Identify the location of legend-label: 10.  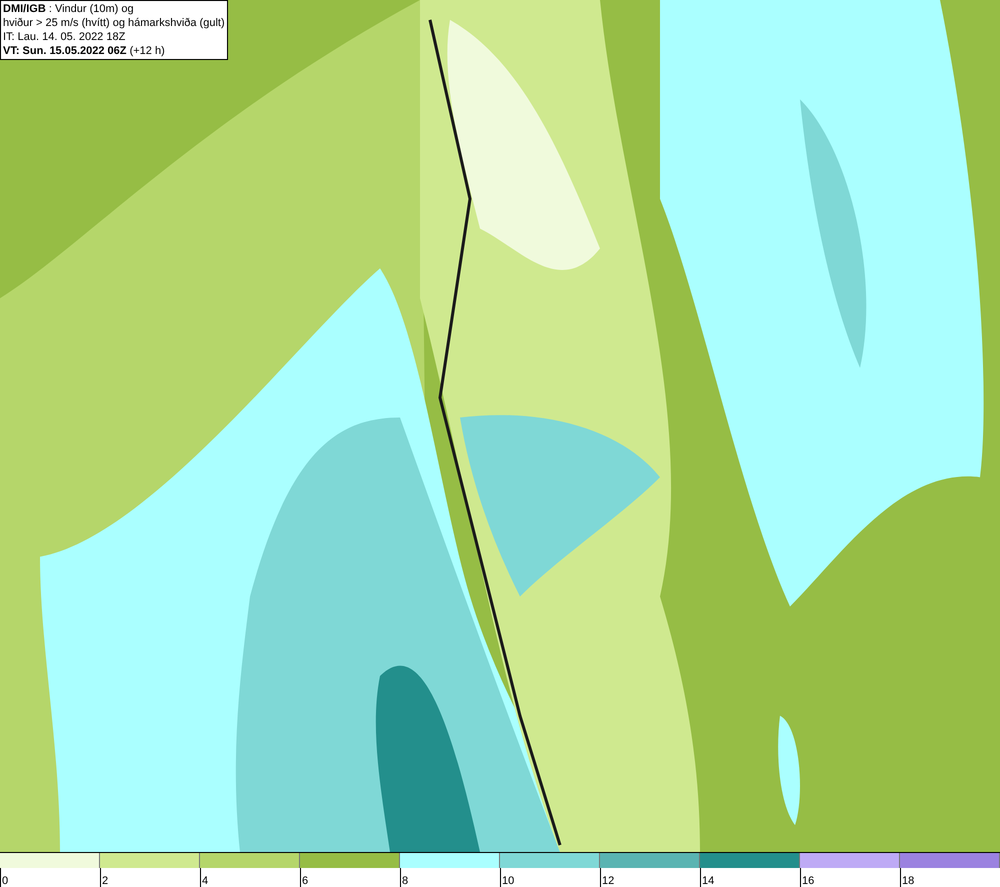
(508, 881).